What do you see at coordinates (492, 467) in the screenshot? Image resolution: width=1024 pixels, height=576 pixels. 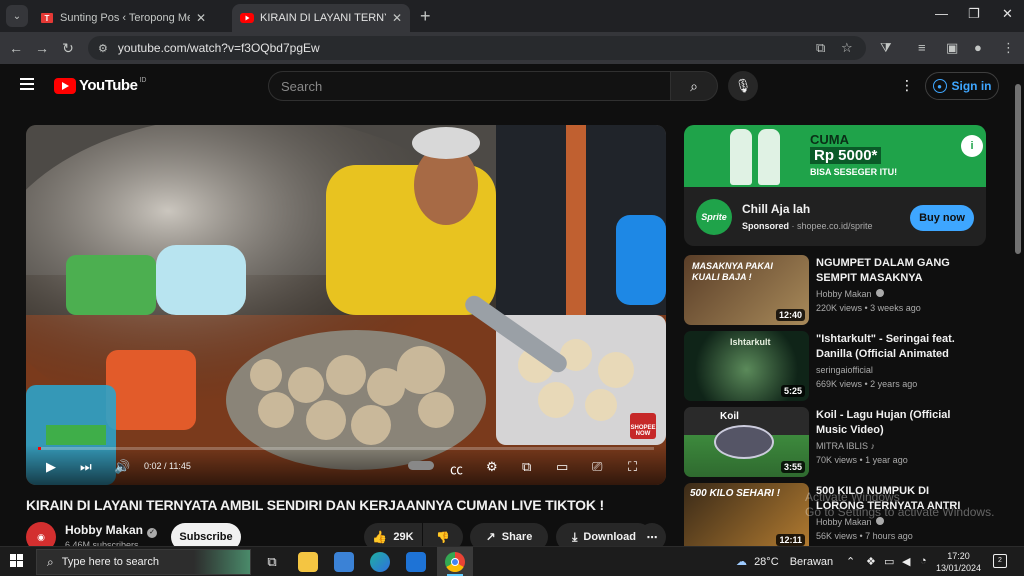 I see `settings-gear-icon: ⚙` at bounding box center [492, 467].